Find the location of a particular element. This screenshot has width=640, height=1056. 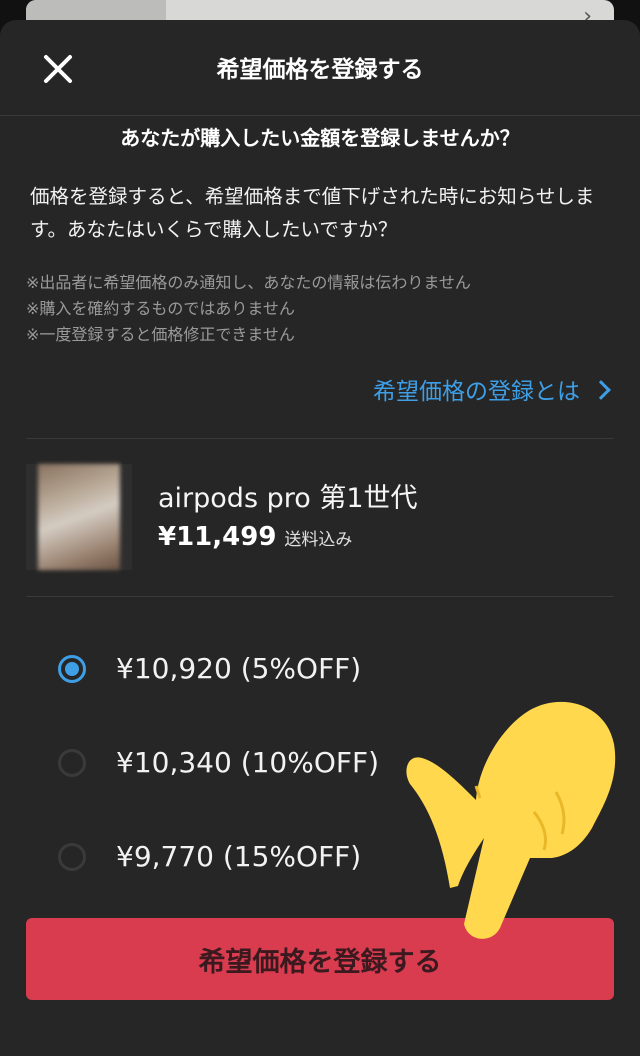

shipping-label: 送料込み is located at coordinates (318, 540).